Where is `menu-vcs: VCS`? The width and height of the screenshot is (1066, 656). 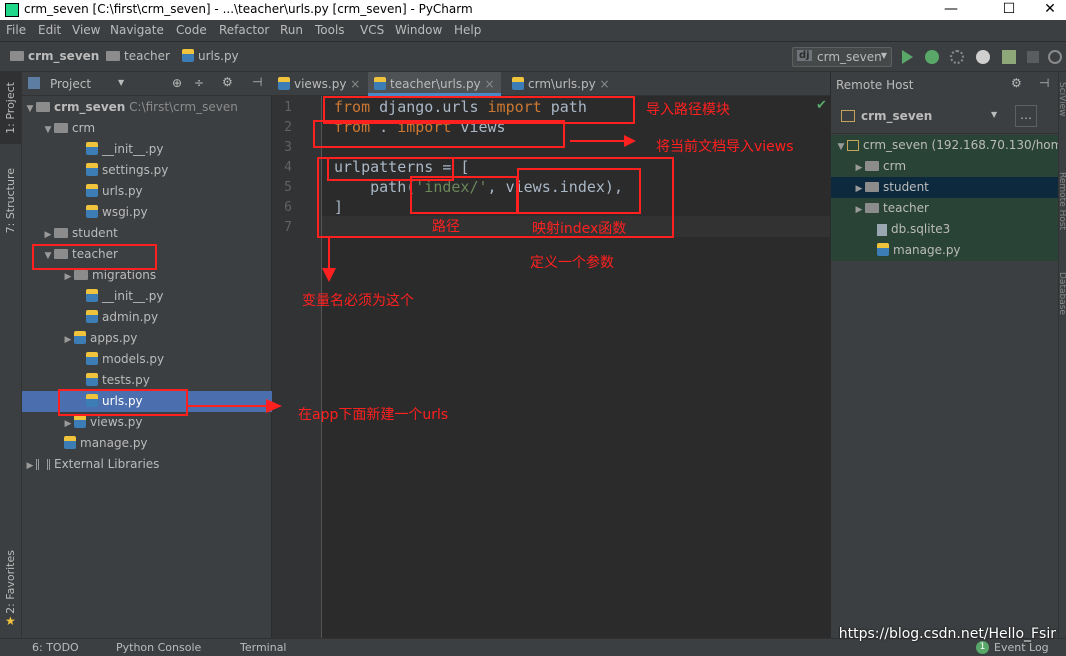
menu-vcs: VCS is located at coordinates (372, 30).